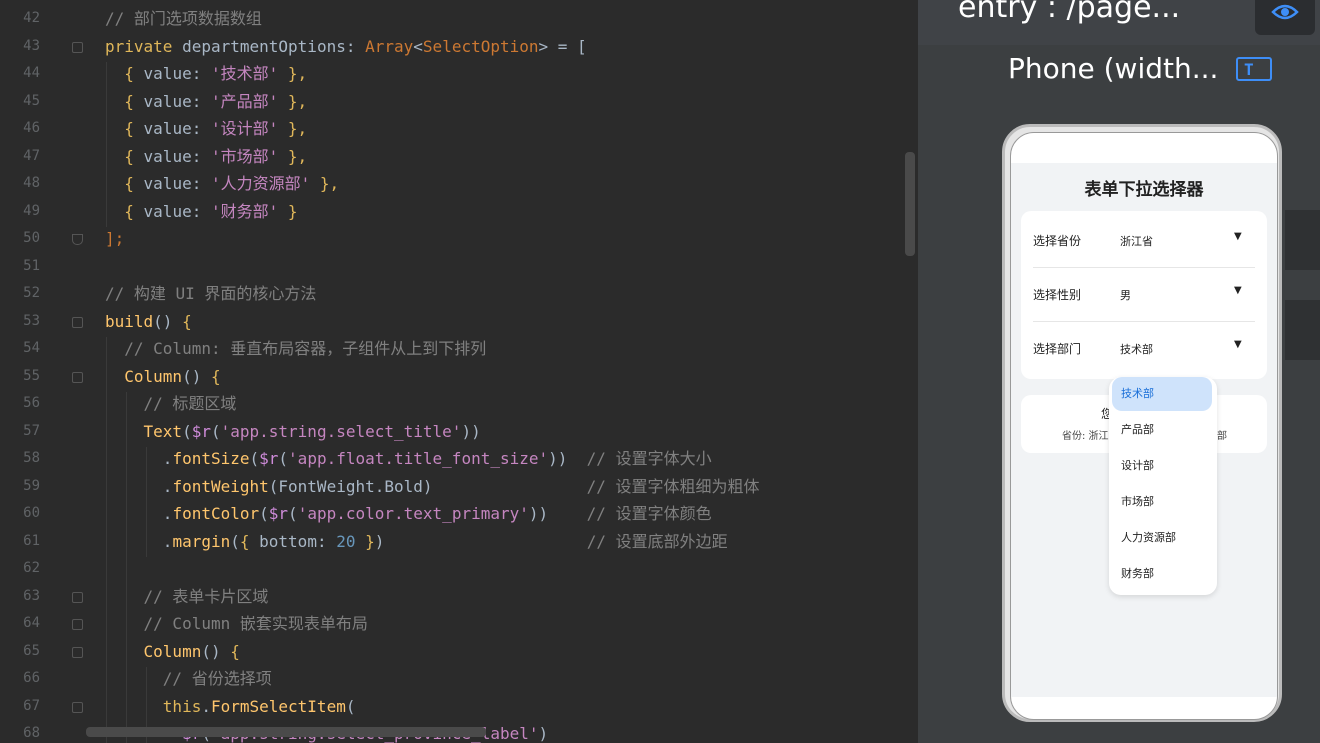 This screenshot has width=1320, height=743. Describe the element at coordinates (31, 211) in the screenshot. I see `line-number: 49` at that location.